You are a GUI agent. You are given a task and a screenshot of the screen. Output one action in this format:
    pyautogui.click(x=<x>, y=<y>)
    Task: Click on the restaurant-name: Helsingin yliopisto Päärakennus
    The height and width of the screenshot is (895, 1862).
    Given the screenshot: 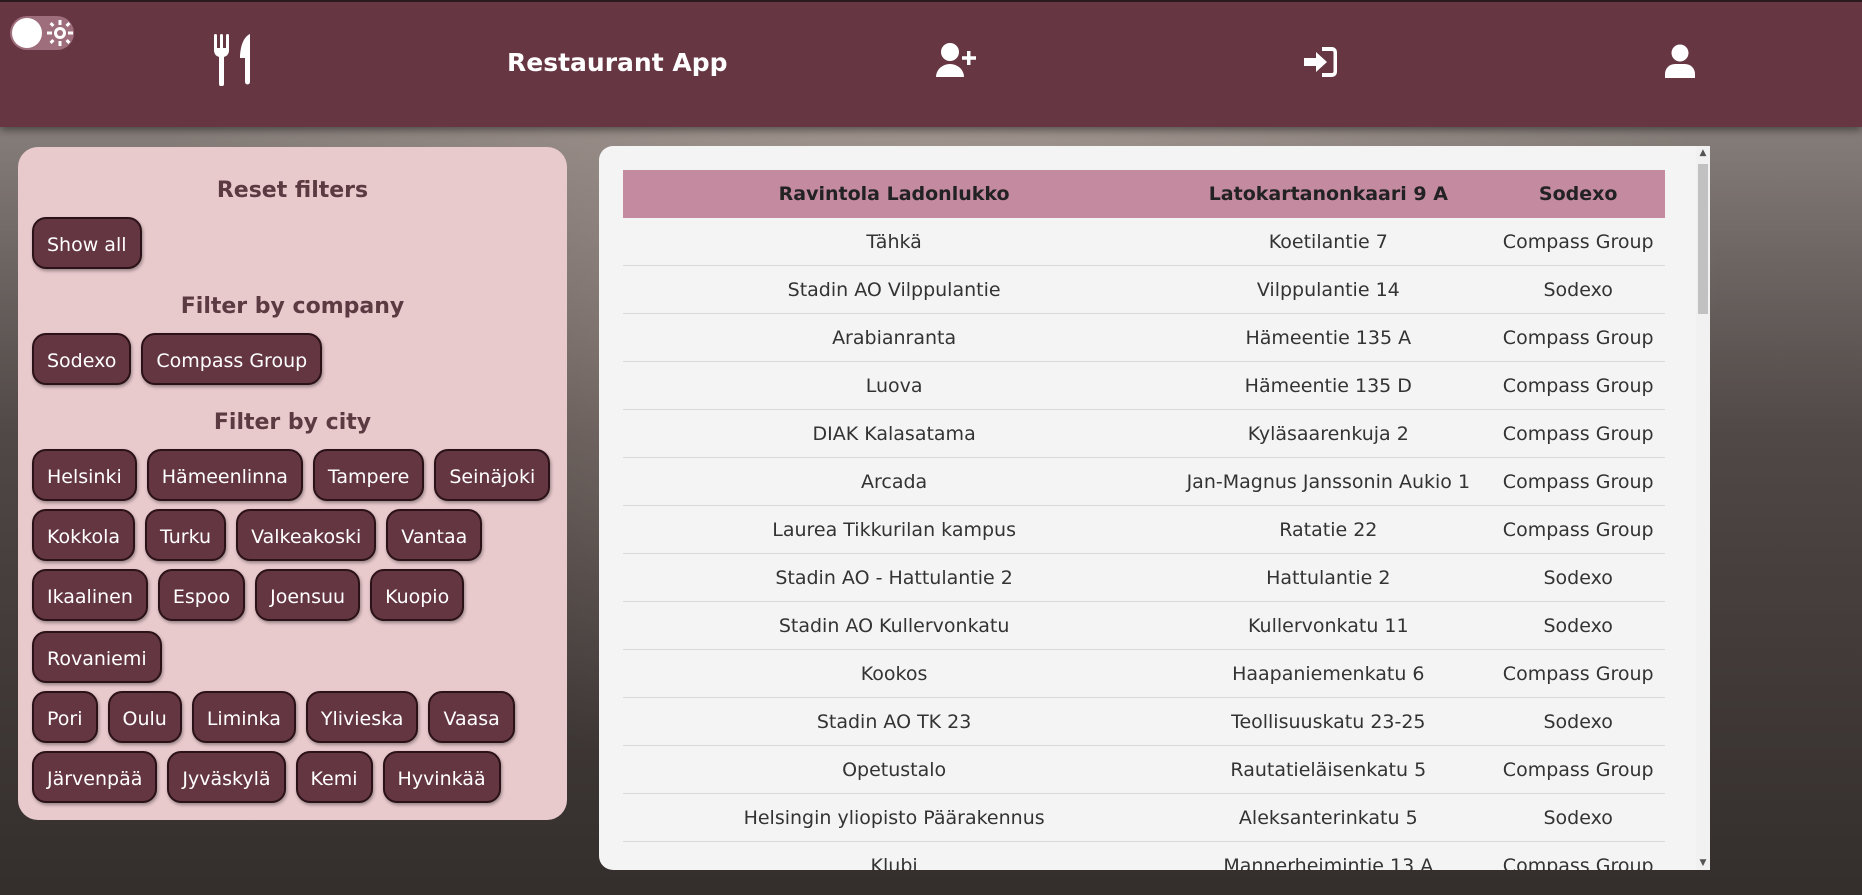 What is the action you would take?
    pyautogui.click(x=894, y=817)
    